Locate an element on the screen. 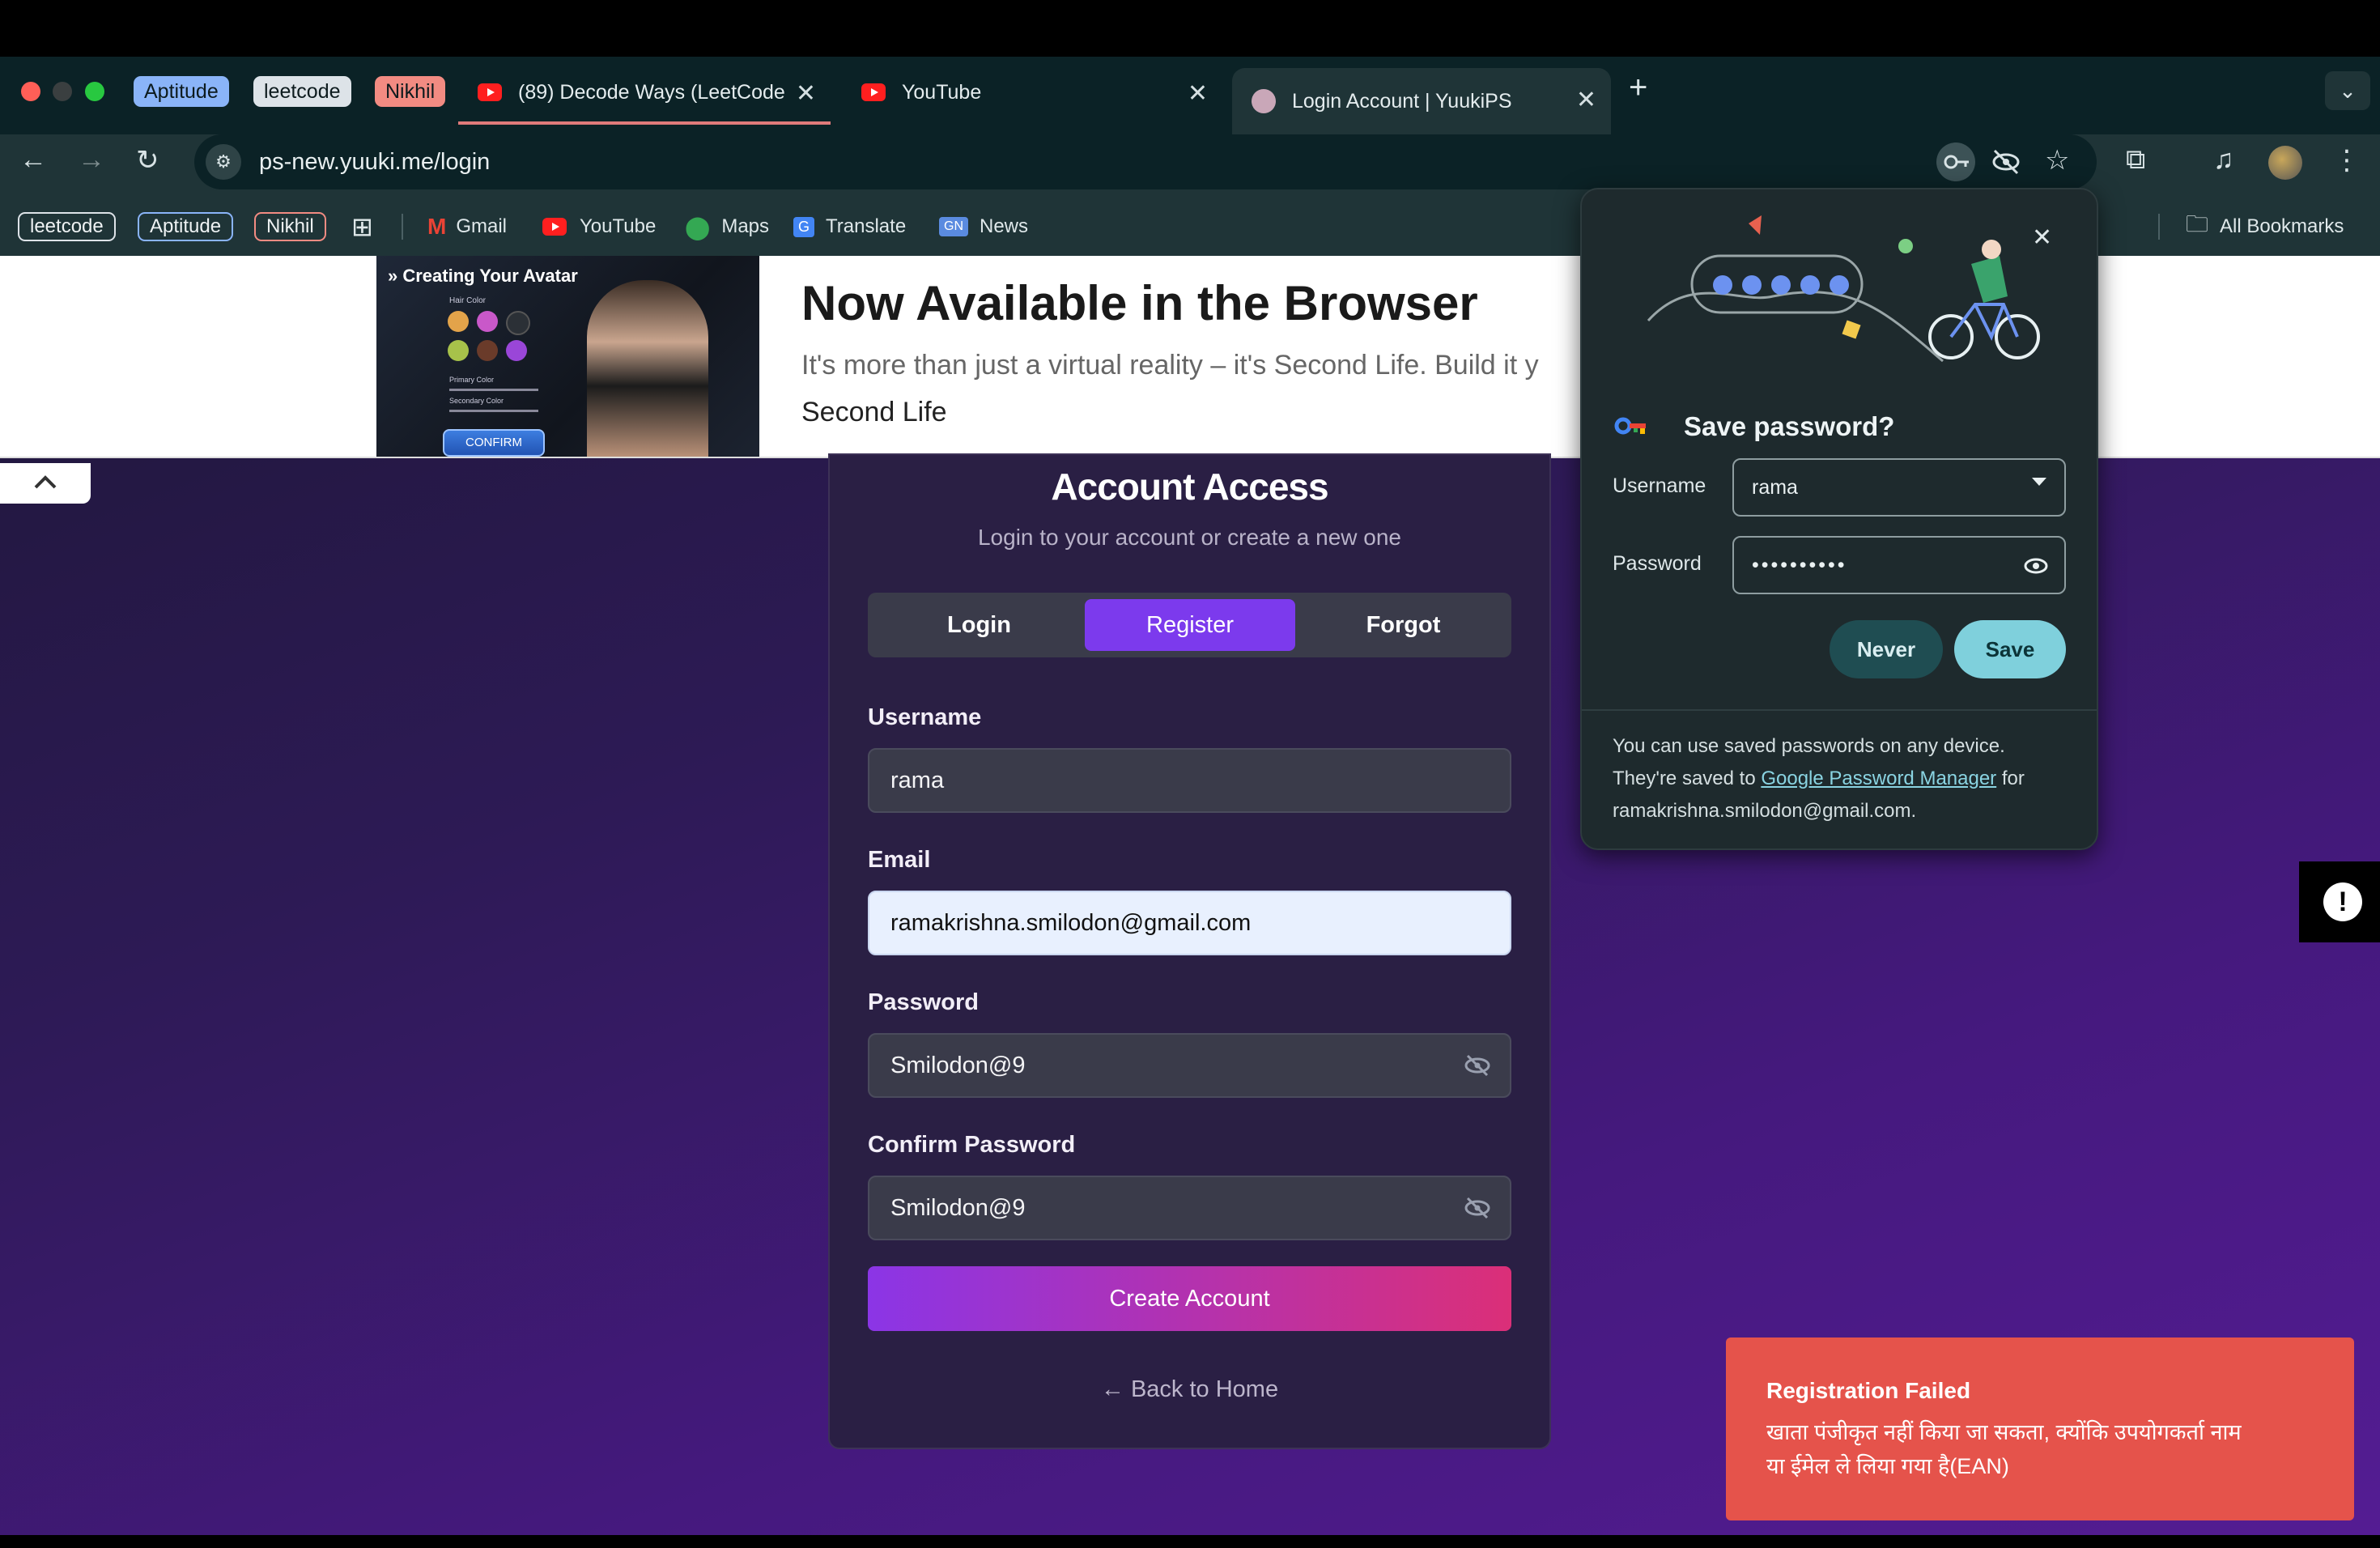 Image resolution: width=2380 pixels, height=1548 pixels. ad-image-label: Primary Color is located at coordinates (472, 380).